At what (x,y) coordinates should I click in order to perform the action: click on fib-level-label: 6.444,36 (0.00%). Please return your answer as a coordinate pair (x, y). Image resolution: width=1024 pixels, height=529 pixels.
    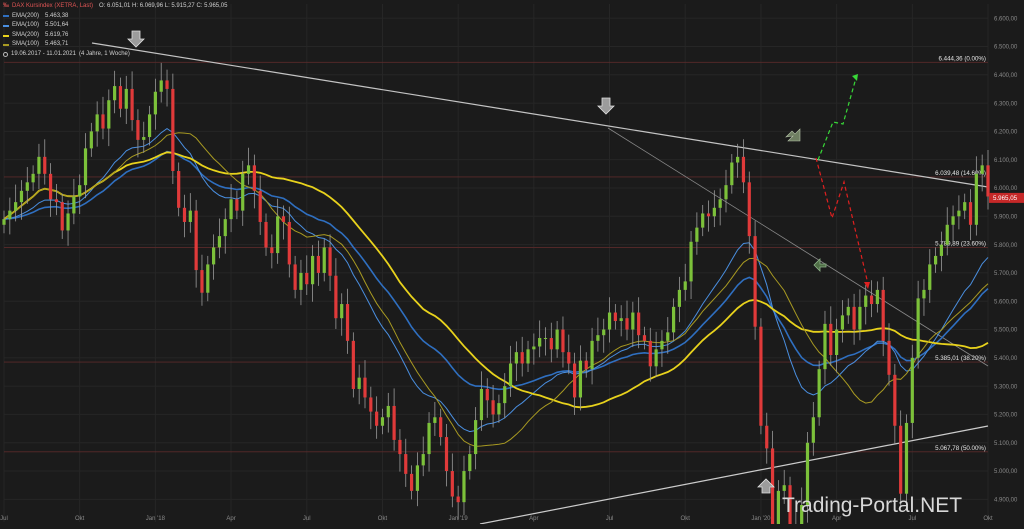
    Looking at the image, I should click on (962, 58).